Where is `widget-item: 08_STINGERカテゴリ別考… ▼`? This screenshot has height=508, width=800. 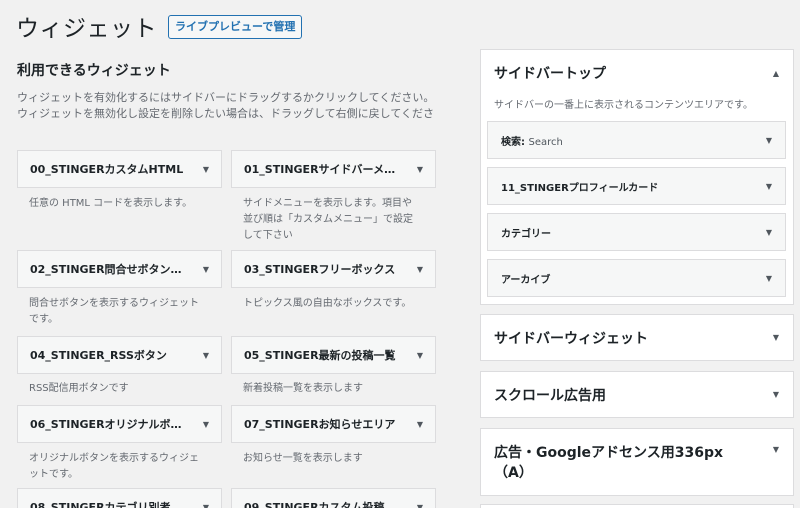
widget-item: 08_STINGERカテゴリ別考… ▼ is located at coordinates (119, 498).